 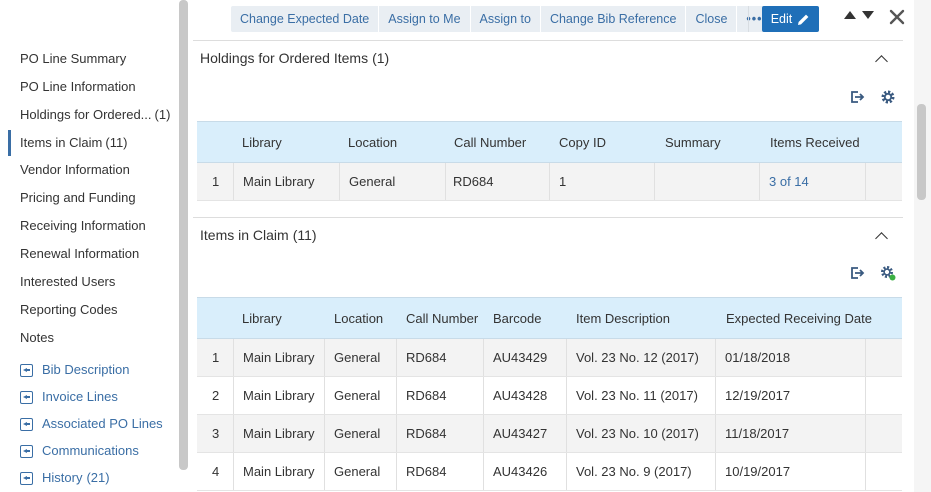 I want to click on holdings-section-title: Holdings for Ordered Items (1), so click(x=294, y=58).